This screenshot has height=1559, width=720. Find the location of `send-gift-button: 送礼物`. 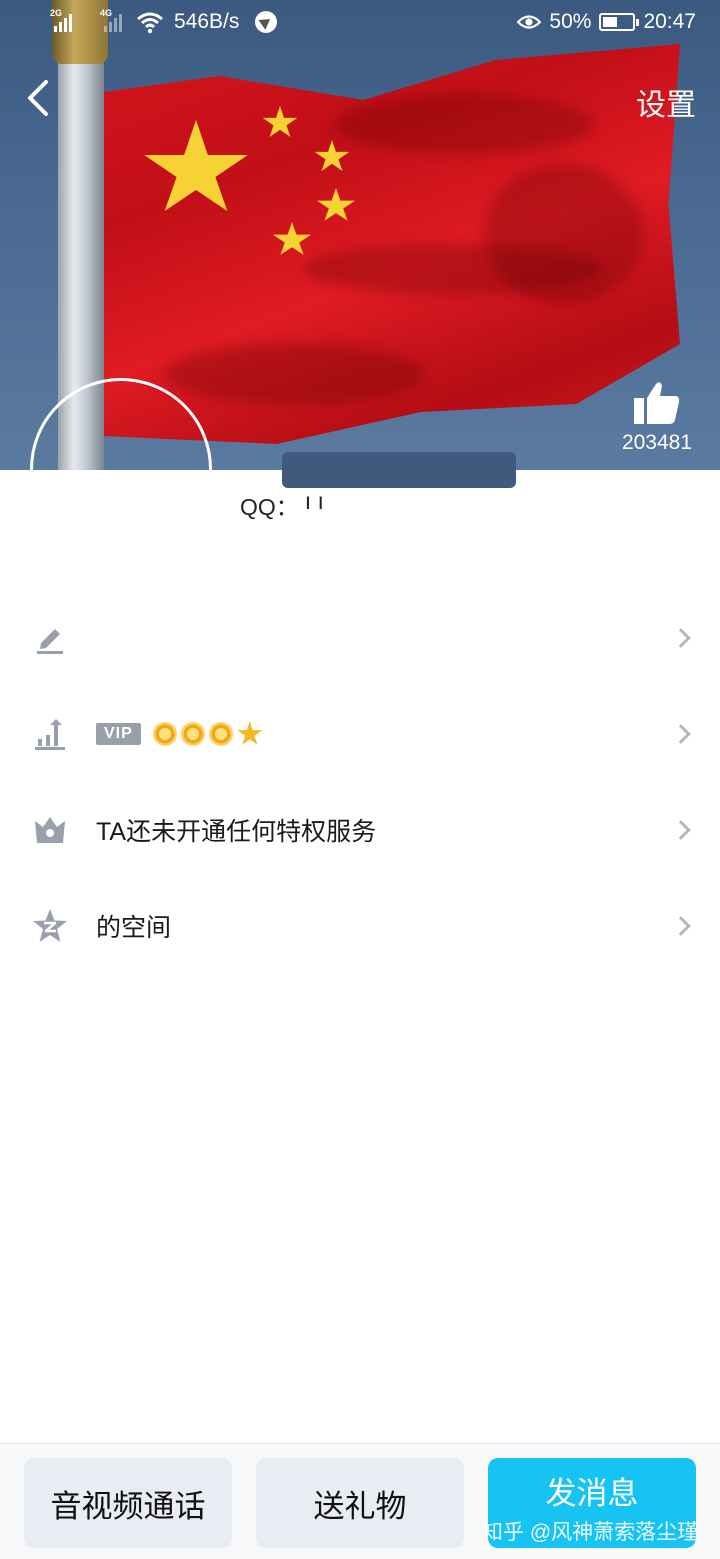

send-gift-button: 送礼物 is located at coordinates (360, 1503).